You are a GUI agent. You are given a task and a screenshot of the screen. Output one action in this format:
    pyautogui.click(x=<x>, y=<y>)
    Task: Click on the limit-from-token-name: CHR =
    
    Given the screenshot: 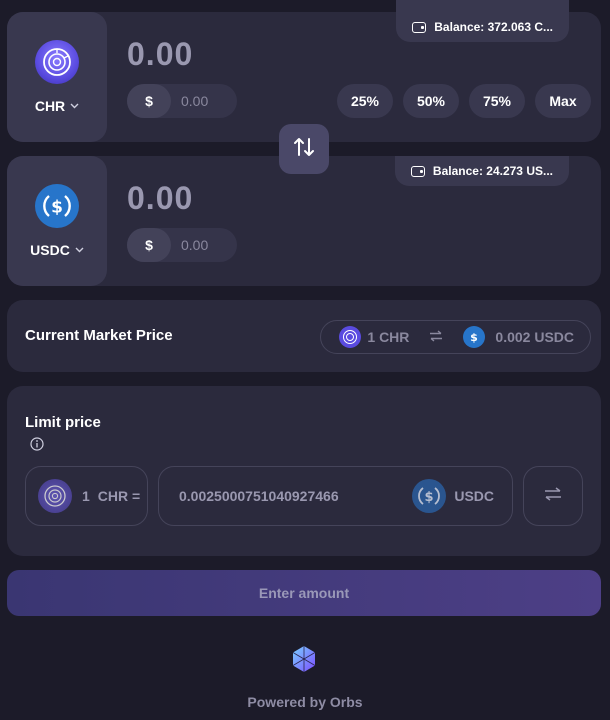 What is the action you would take?
    pyautogui.click(x=119, y=496)
    